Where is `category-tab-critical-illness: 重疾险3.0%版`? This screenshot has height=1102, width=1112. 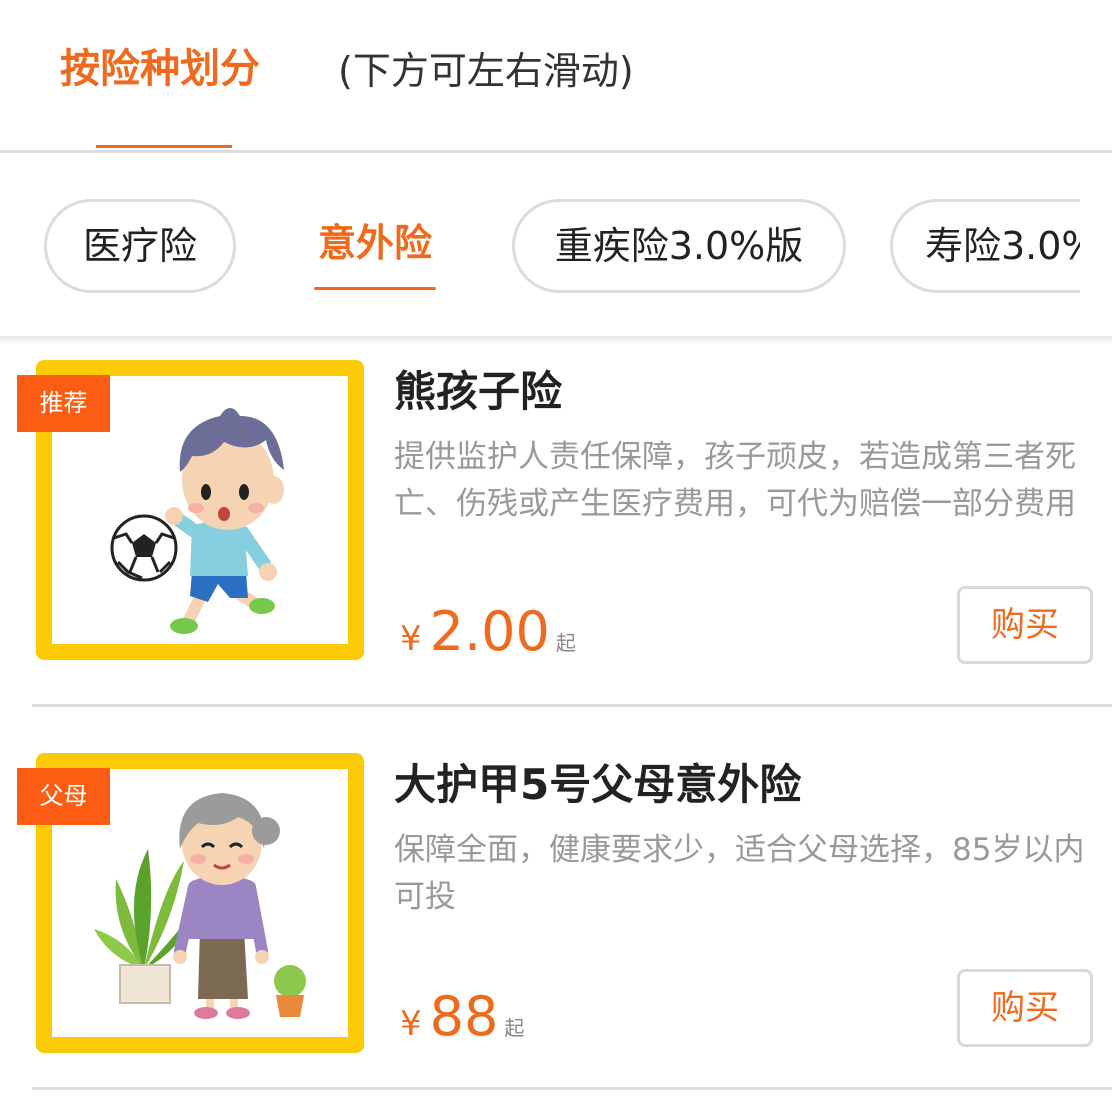
category-tab-critical-illness: 重疾险3.0%版 is located at coordinates (679, 246).